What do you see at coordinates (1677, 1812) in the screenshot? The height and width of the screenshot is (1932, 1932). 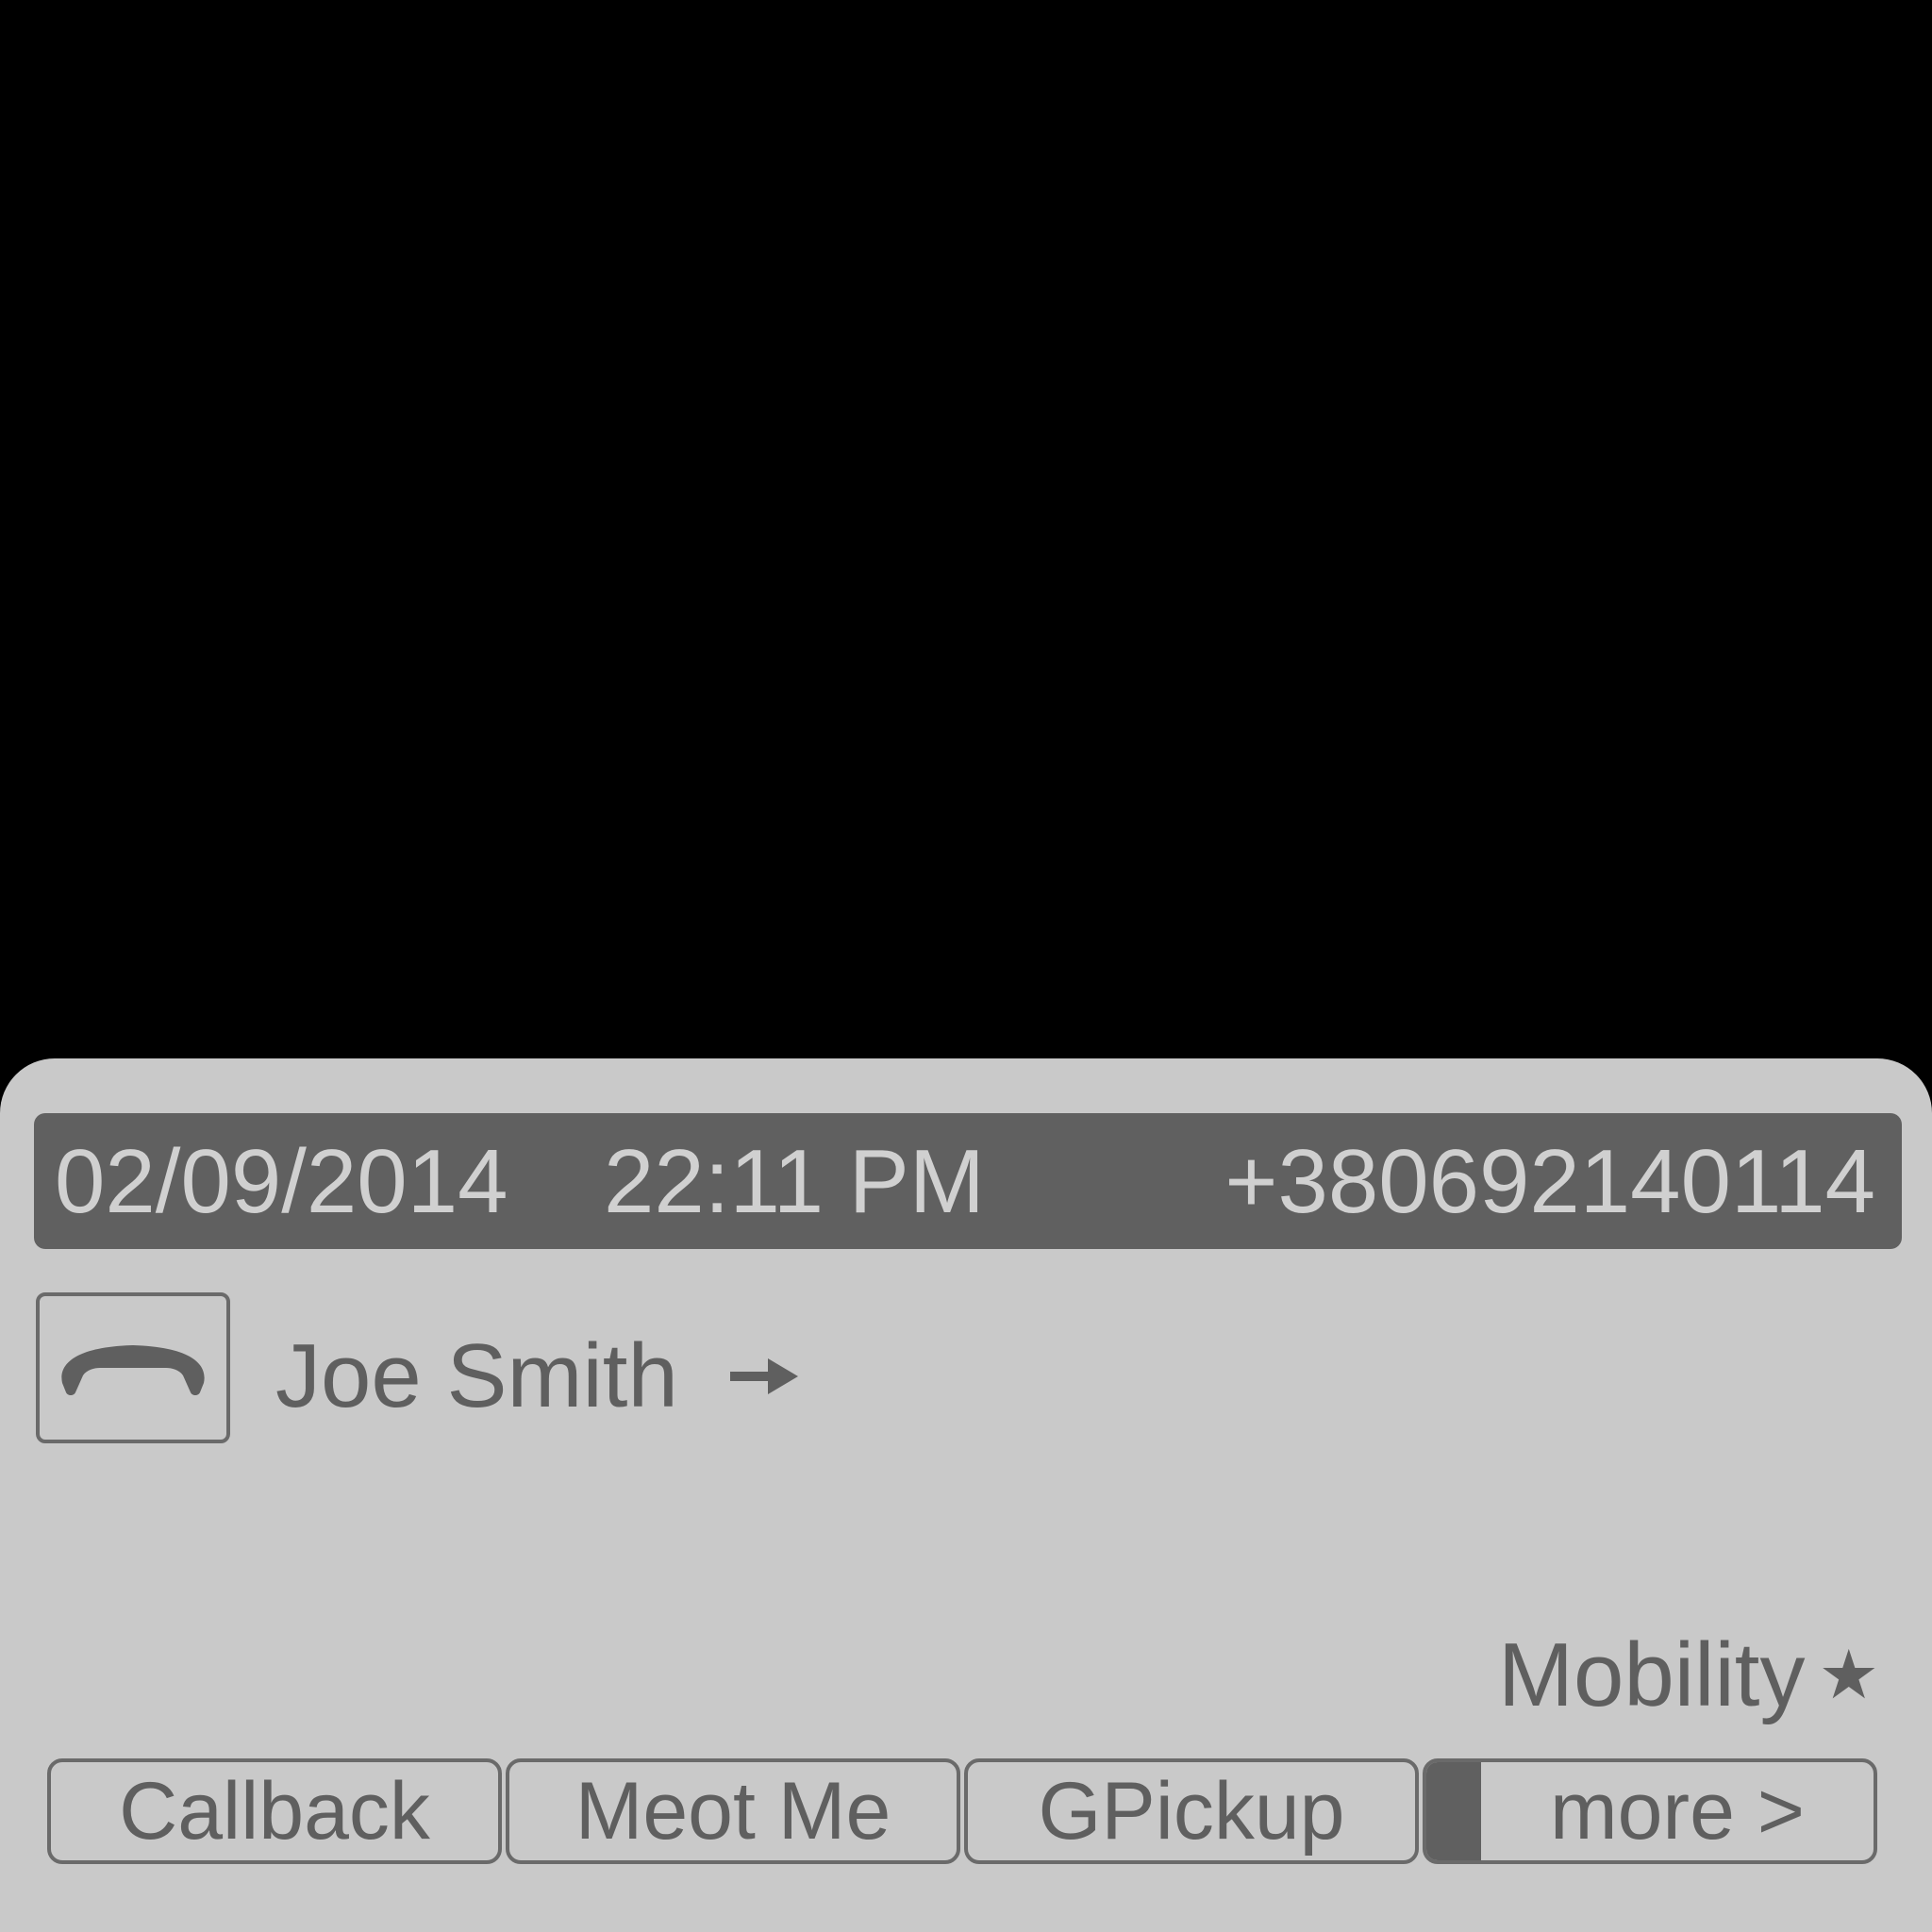 I see `more-label: more >` at bounding box center [1677, 1812].